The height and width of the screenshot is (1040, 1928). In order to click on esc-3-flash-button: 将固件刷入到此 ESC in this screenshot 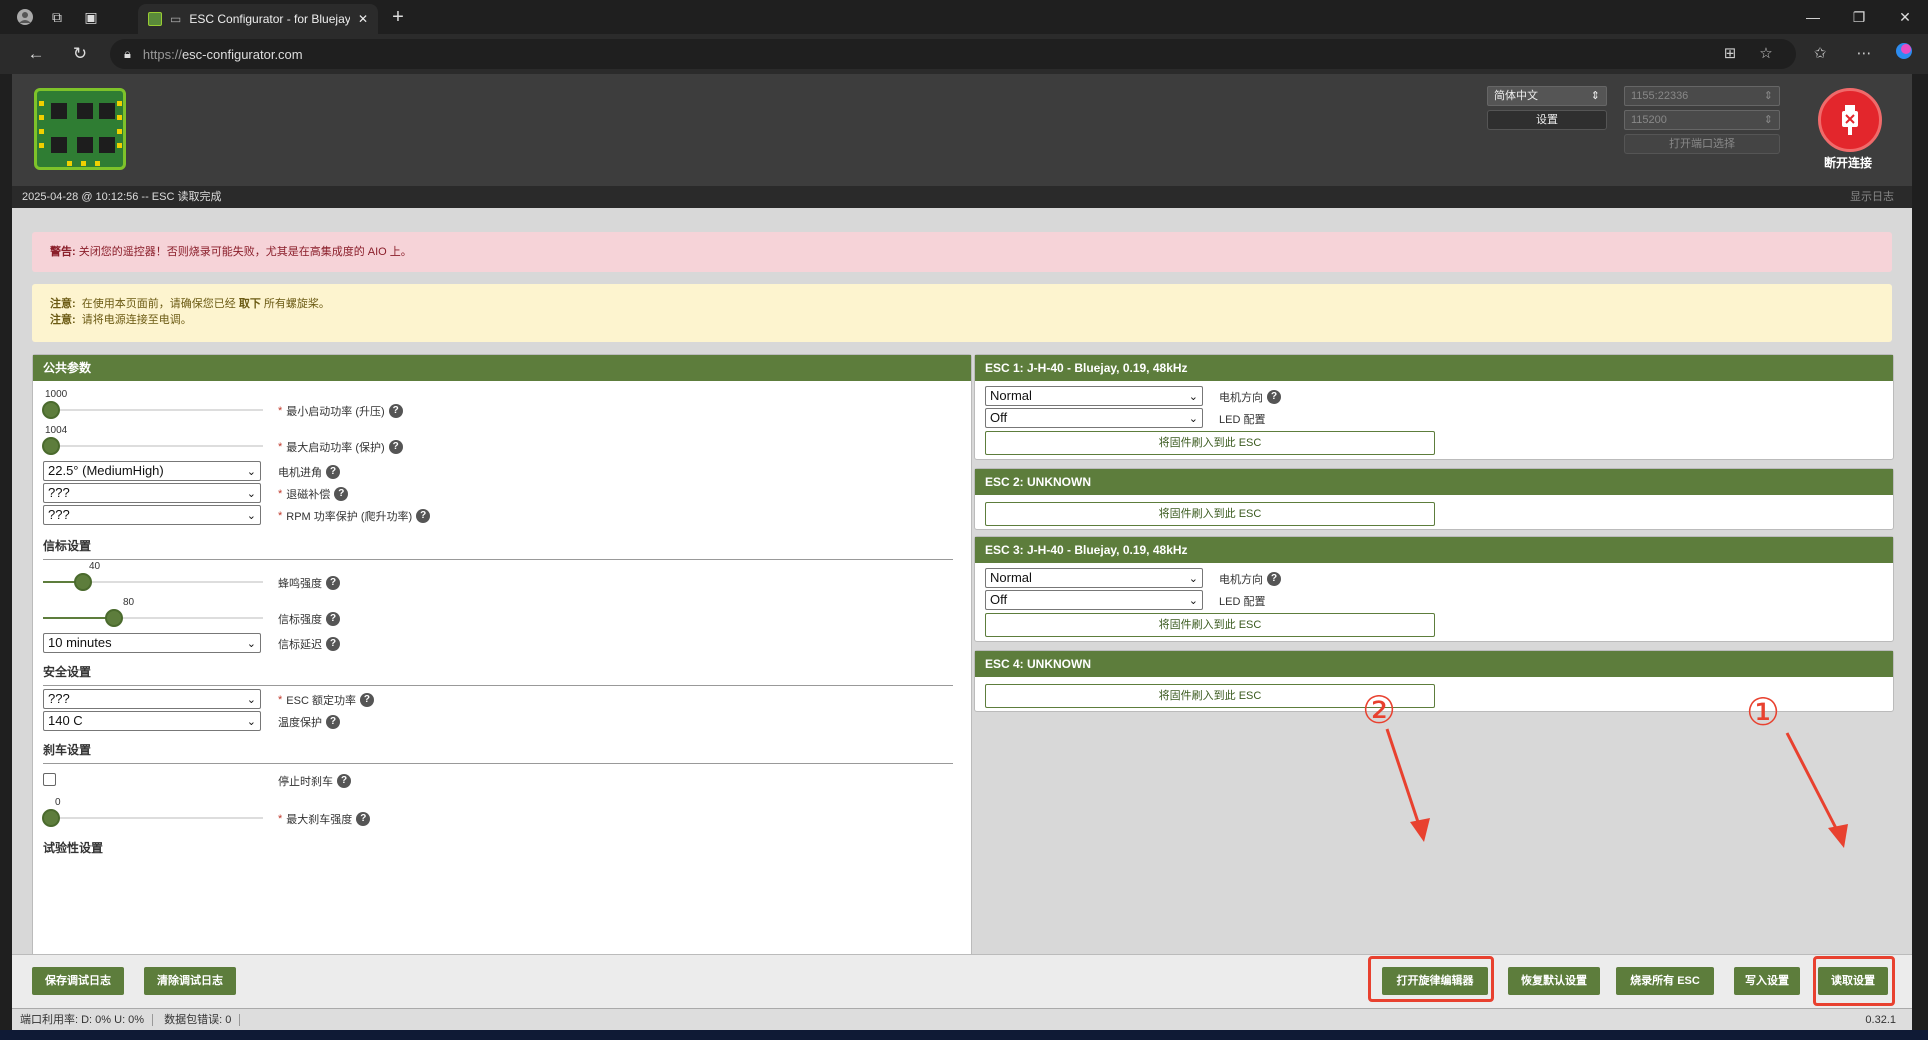, I will do `click(1210, 625)`.